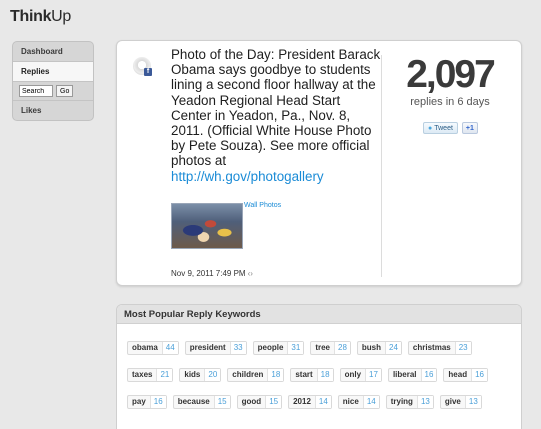  I want to click on keyword-word: head, so click(458, 374).